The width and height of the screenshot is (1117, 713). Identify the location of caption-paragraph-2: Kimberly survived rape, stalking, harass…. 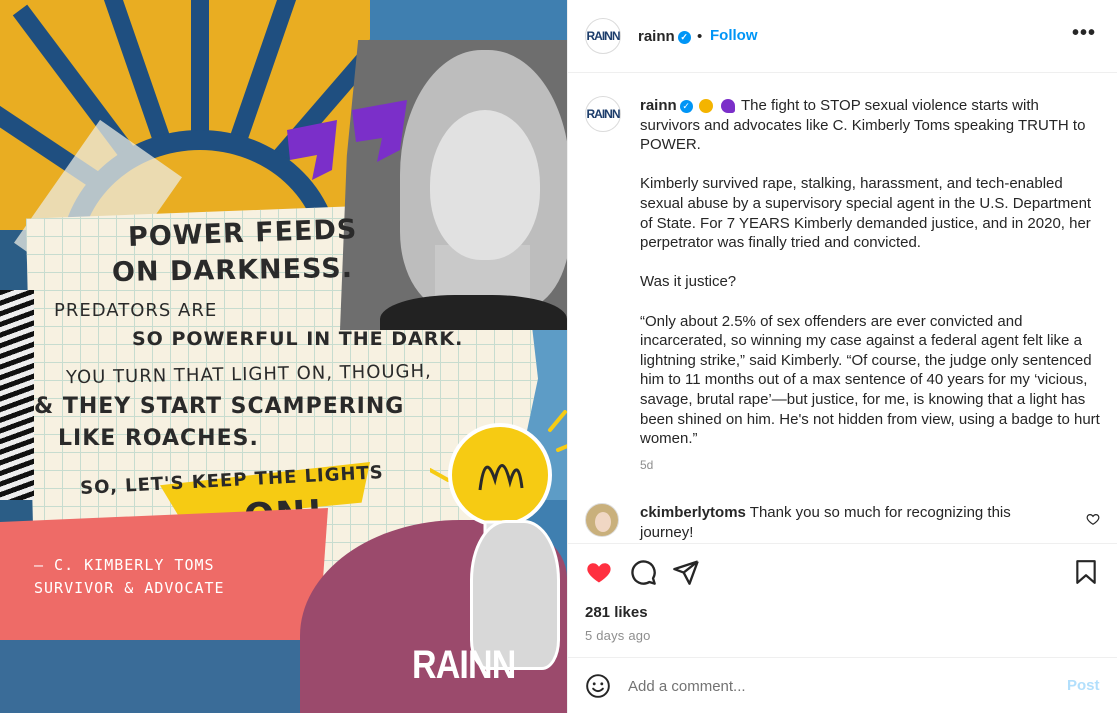
(866, 213).